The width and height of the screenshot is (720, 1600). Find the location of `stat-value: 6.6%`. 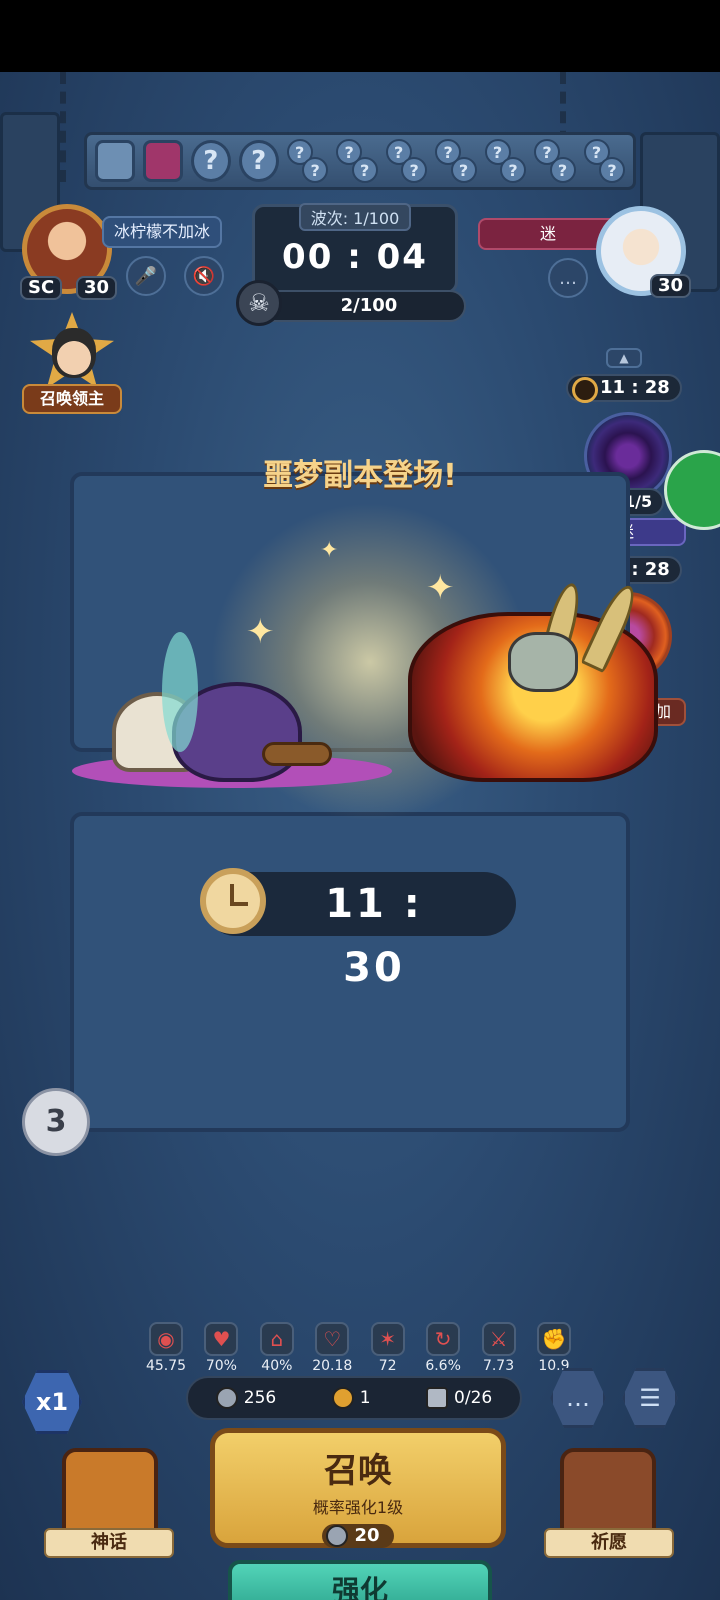

stat-value: 6.6% is located at coordinates (443, 1366).